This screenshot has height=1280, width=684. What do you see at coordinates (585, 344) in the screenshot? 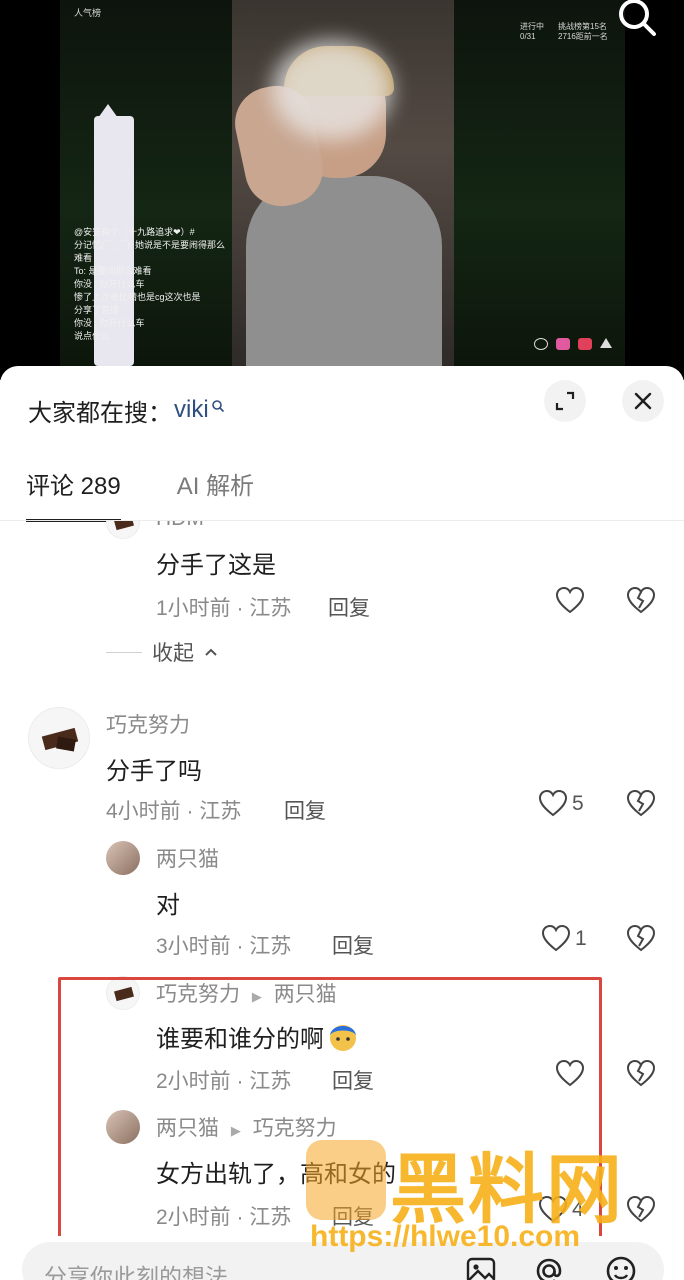
I see `badge-icon` at bounding box center [585, 344].